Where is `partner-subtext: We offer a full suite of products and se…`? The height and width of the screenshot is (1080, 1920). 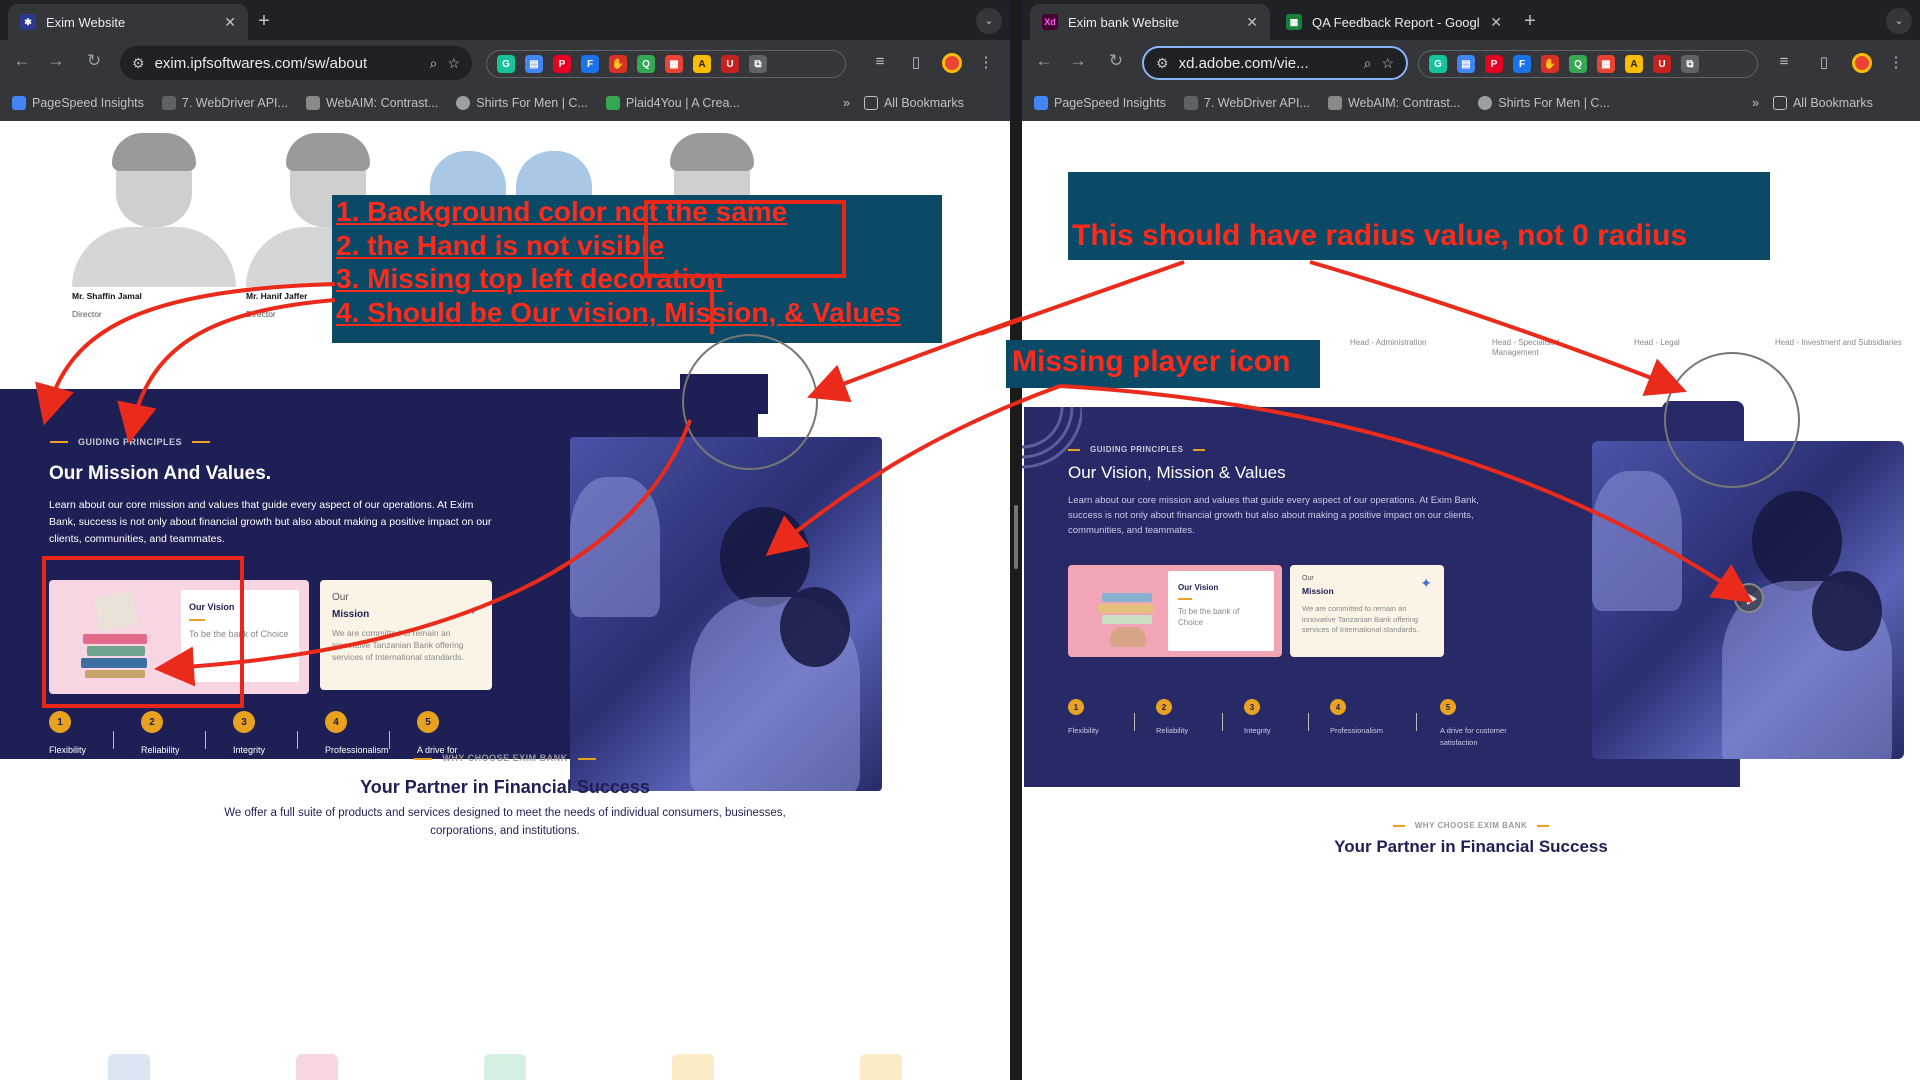 partner-subtext: We offer a full suite of products and se… is located at coordinates (505, 822).